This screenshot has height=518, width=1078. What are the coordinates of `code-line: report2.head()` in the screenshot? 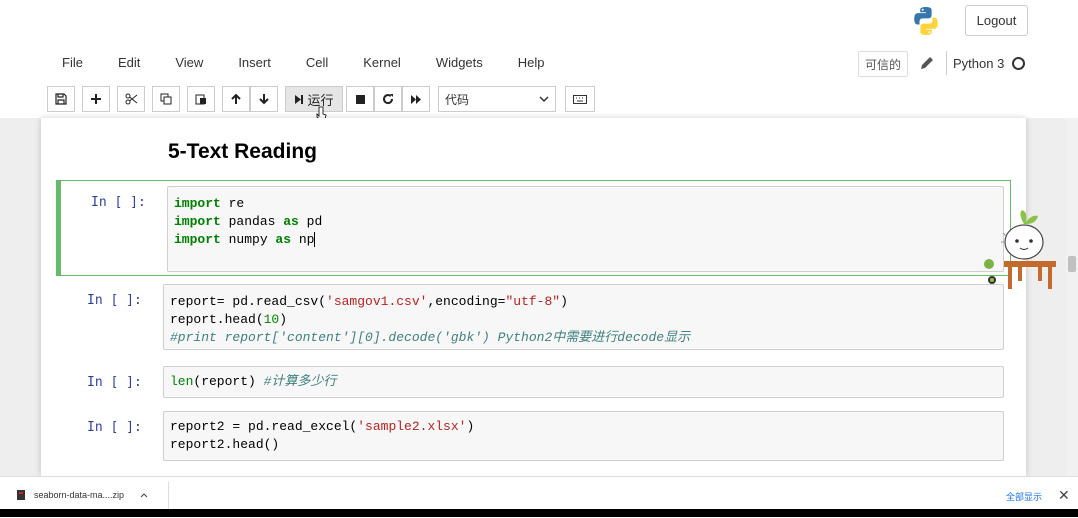 It's located at (225, 444).